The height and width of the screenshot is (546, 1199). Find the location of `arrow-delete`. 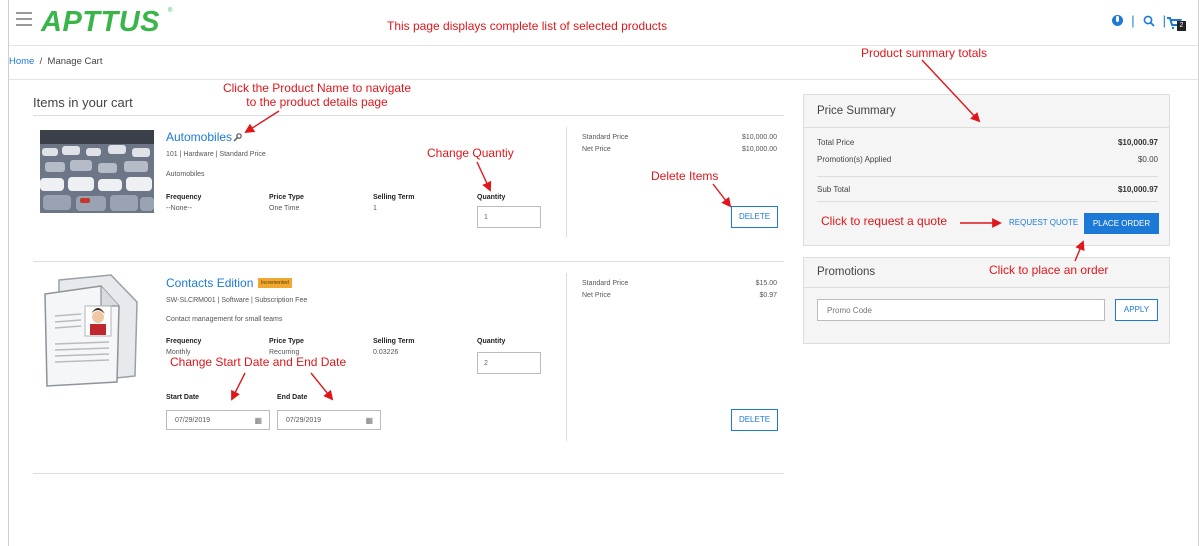

arrow-delete is located at coordinates (722, 195).